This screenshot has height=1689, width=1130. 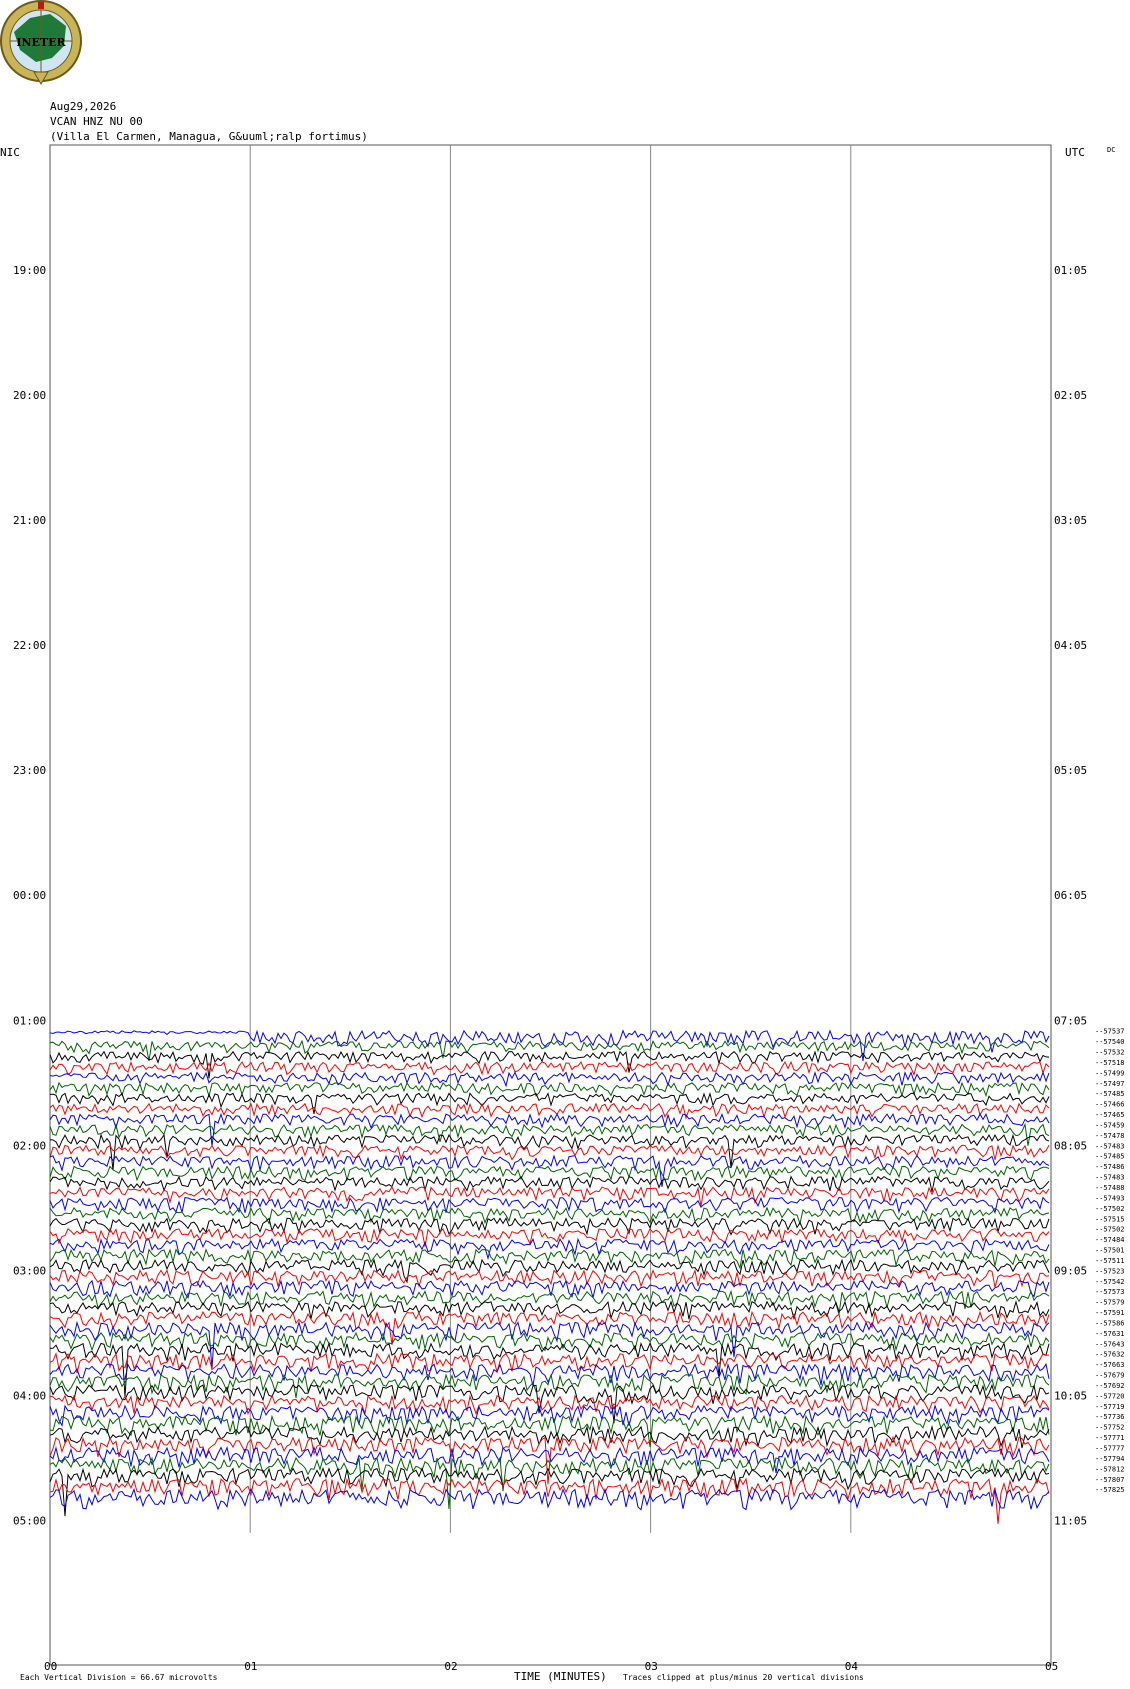 What do you see at coordinates (29, 1270) in the screenshot?
I see `left-time-tick: 03:00` at bounding box center [29, 1270].